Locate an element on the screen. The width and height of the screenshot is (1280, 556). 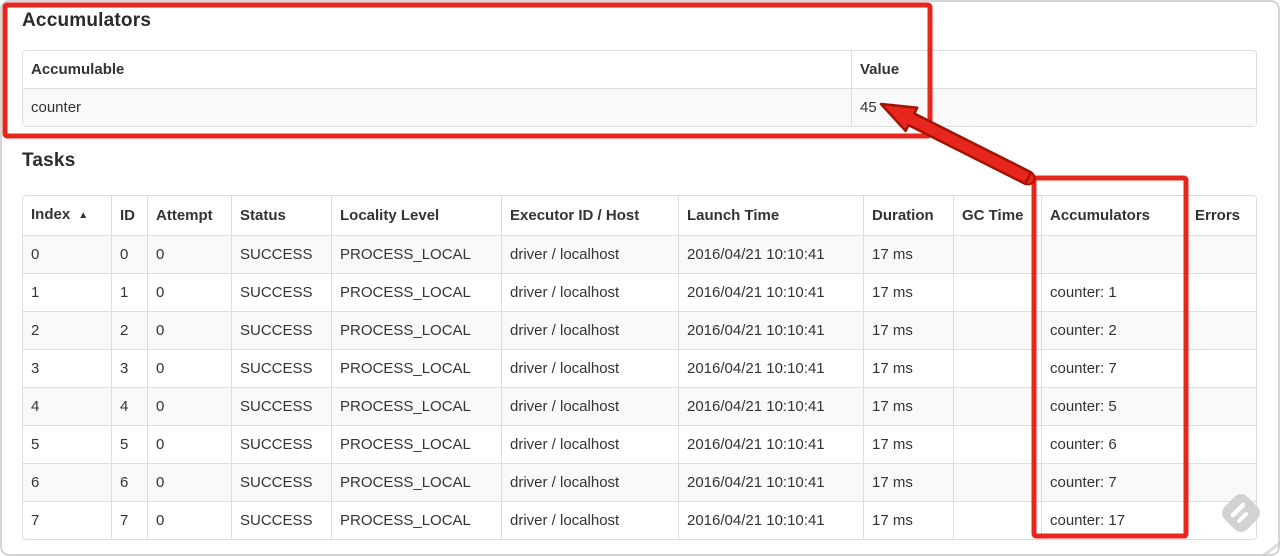
tasks-heading: Tasks is located at coordinates (49, 160).